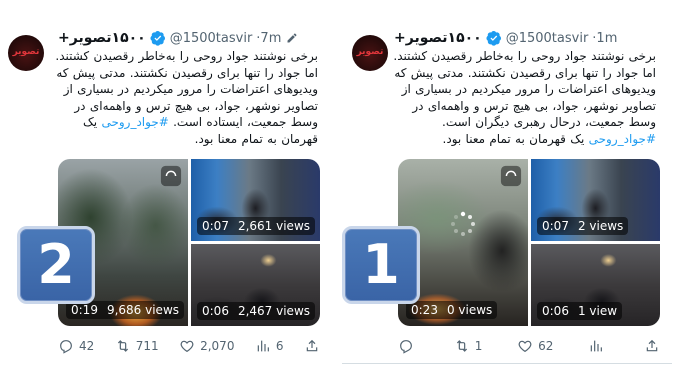 This screenshot has width=680, height=383. What do you see at coordinates (424, 310) in the screenshot?
I see `video-duration: 0:23` at bounding box center [424, 310].